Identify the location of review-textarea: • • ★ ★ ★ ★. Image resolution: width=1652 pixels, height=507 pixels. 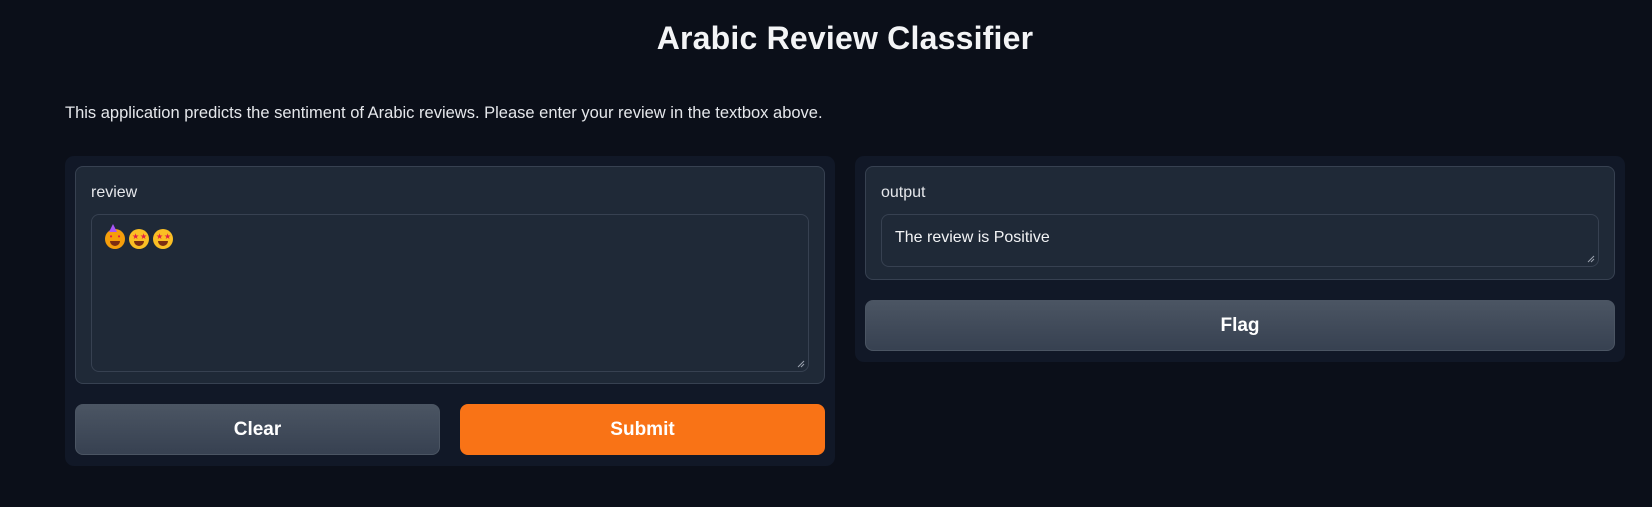
(450, 293).